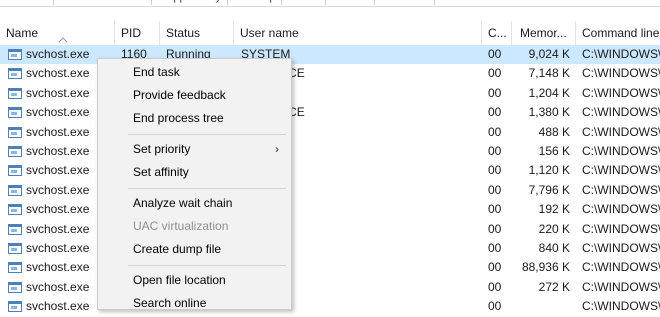  Describe the element at coordinates (554, 228) in the screenshot. I see `cell-memory: 220 K` at that location.